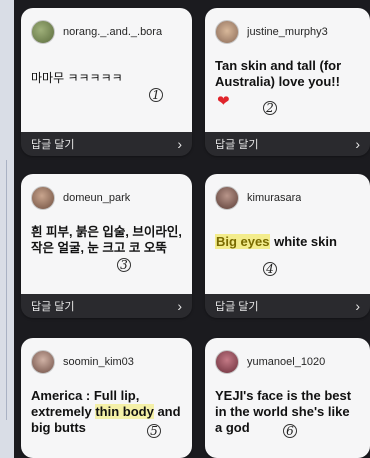  I want to click on comment-text: Big eyes white skin, so click(287, 242).